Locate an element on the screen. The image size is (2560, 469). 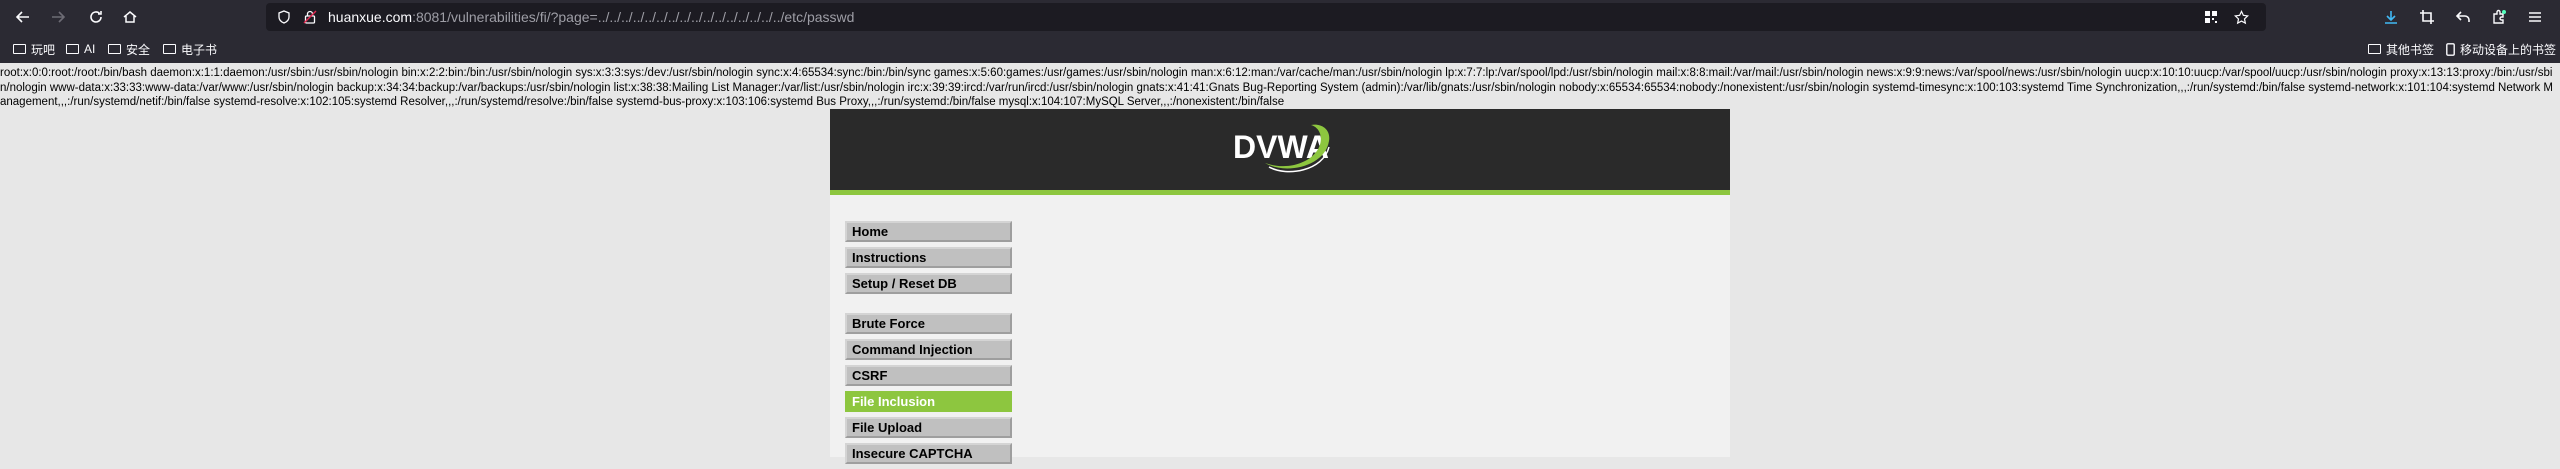
menu-item-file-inclusion: File Inclusion is located at coordinates (928, 401).